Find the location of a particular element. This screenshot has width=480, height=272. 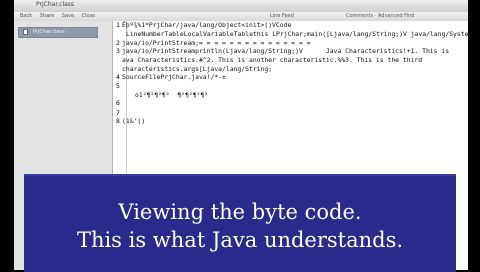

toolbar-item-share: Share is located at coordinates (47, 16).